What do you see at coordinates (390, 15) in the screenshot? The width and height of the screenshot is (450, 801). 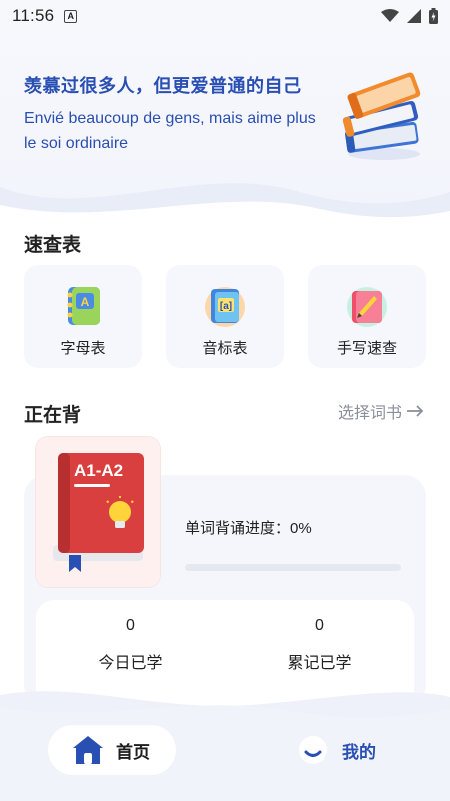 I see `wifi-icon` at bounding box center [390, 15].